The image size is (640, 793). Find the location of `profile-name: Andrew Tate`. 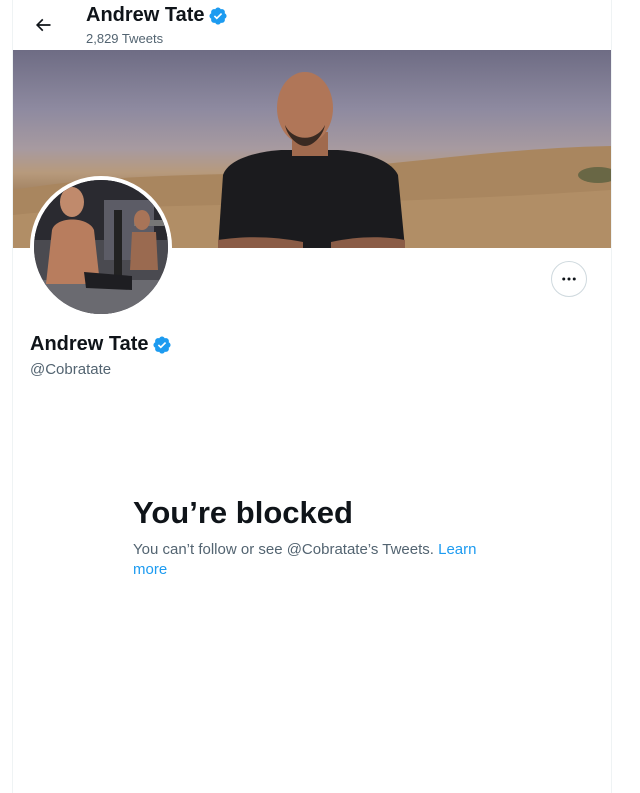

profile-name: Andrew Tate is located at coordinates (101, 344).